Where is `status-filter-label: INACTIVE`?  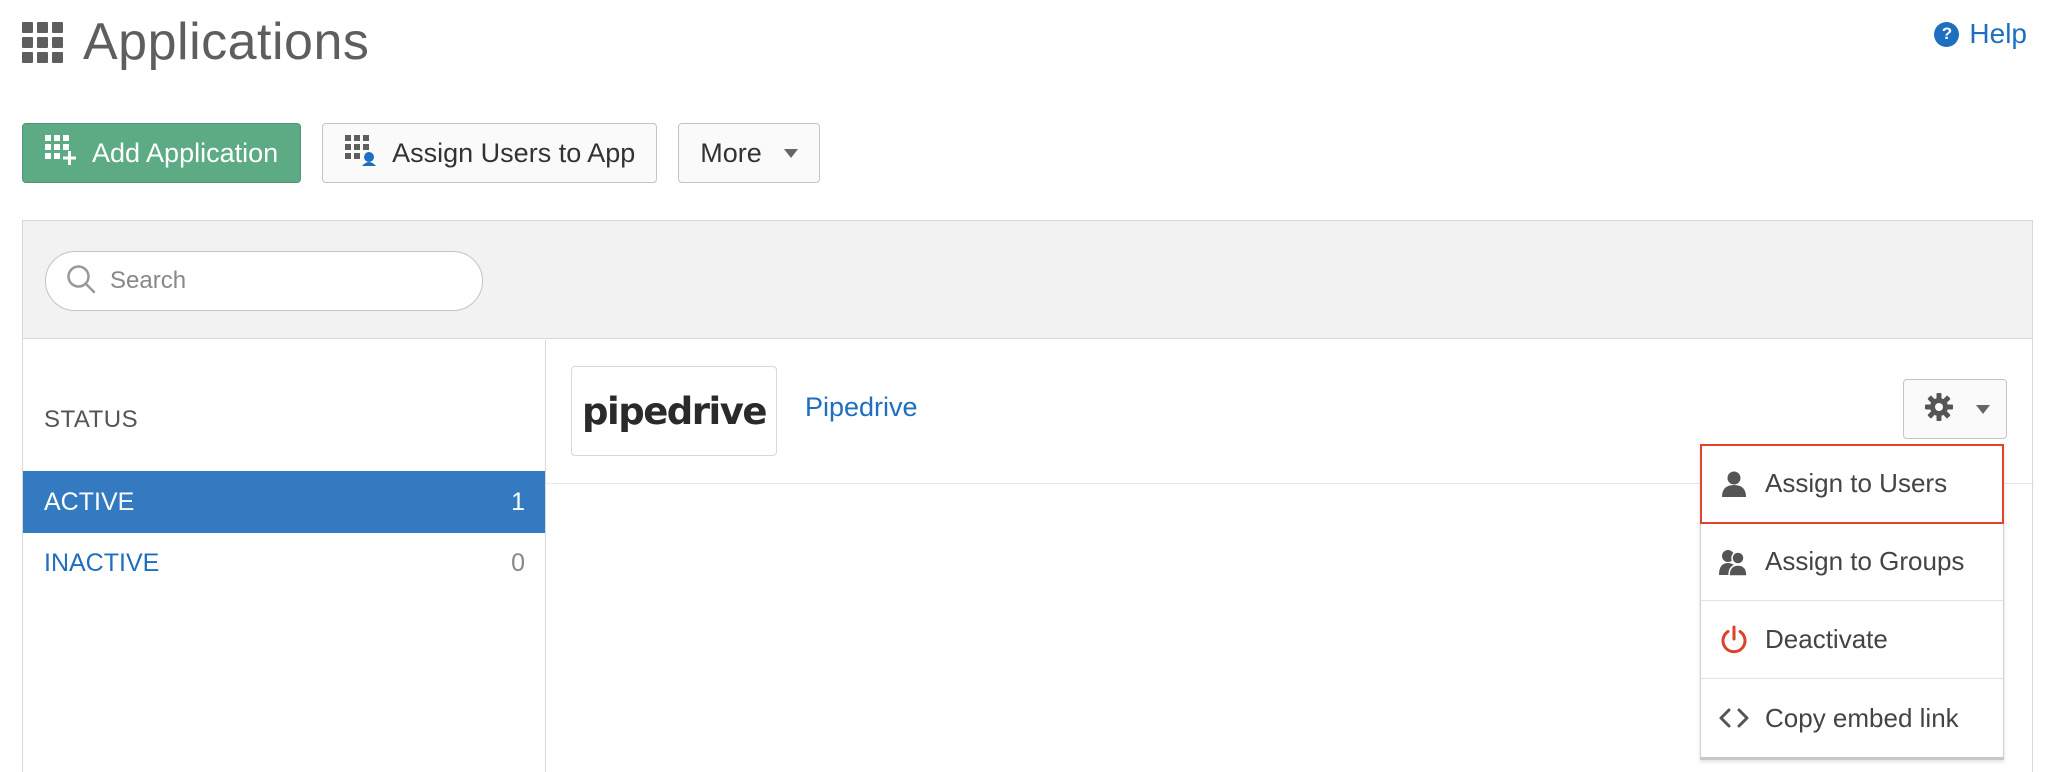 status-filter-label: INACTIVE is located at coordinates (102, 562).